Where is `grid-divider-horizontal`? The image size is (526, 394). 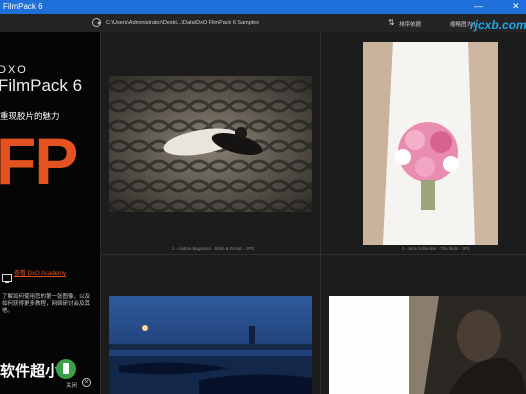
grid-divider-horizontal is located at coordinates (313, 254).